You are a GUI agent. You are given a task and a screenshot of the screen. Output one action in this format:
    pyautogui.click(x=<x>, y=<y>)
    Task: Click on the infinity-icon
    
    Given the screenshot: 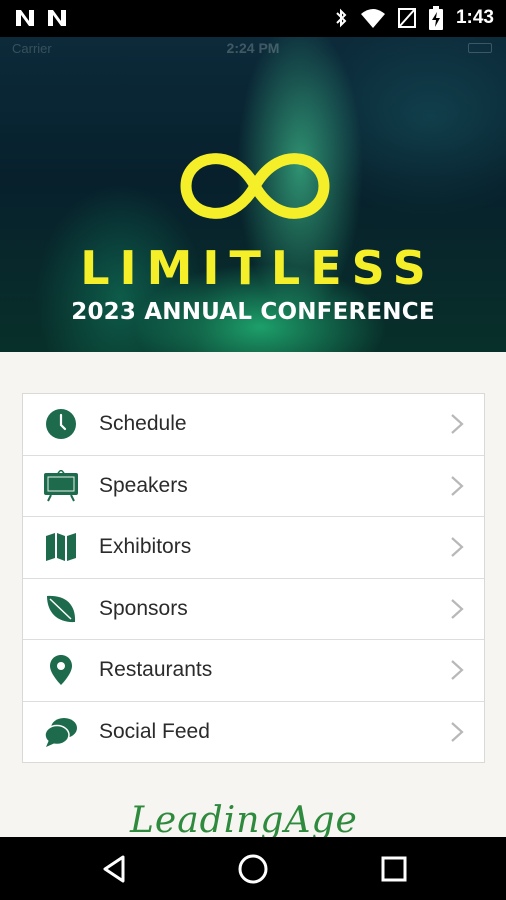 What is the action you would take?
    pyautogui.click(x=255, y=186)
    